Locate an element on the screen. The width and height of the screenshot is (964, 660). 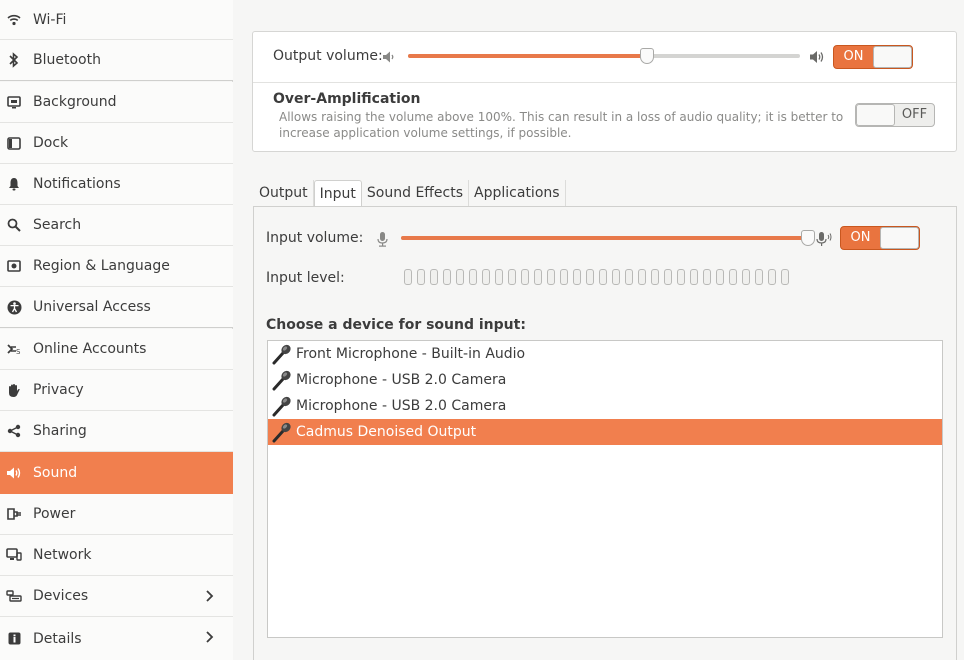
sidebar-item-search: Search is located at coordinates (116, 225).